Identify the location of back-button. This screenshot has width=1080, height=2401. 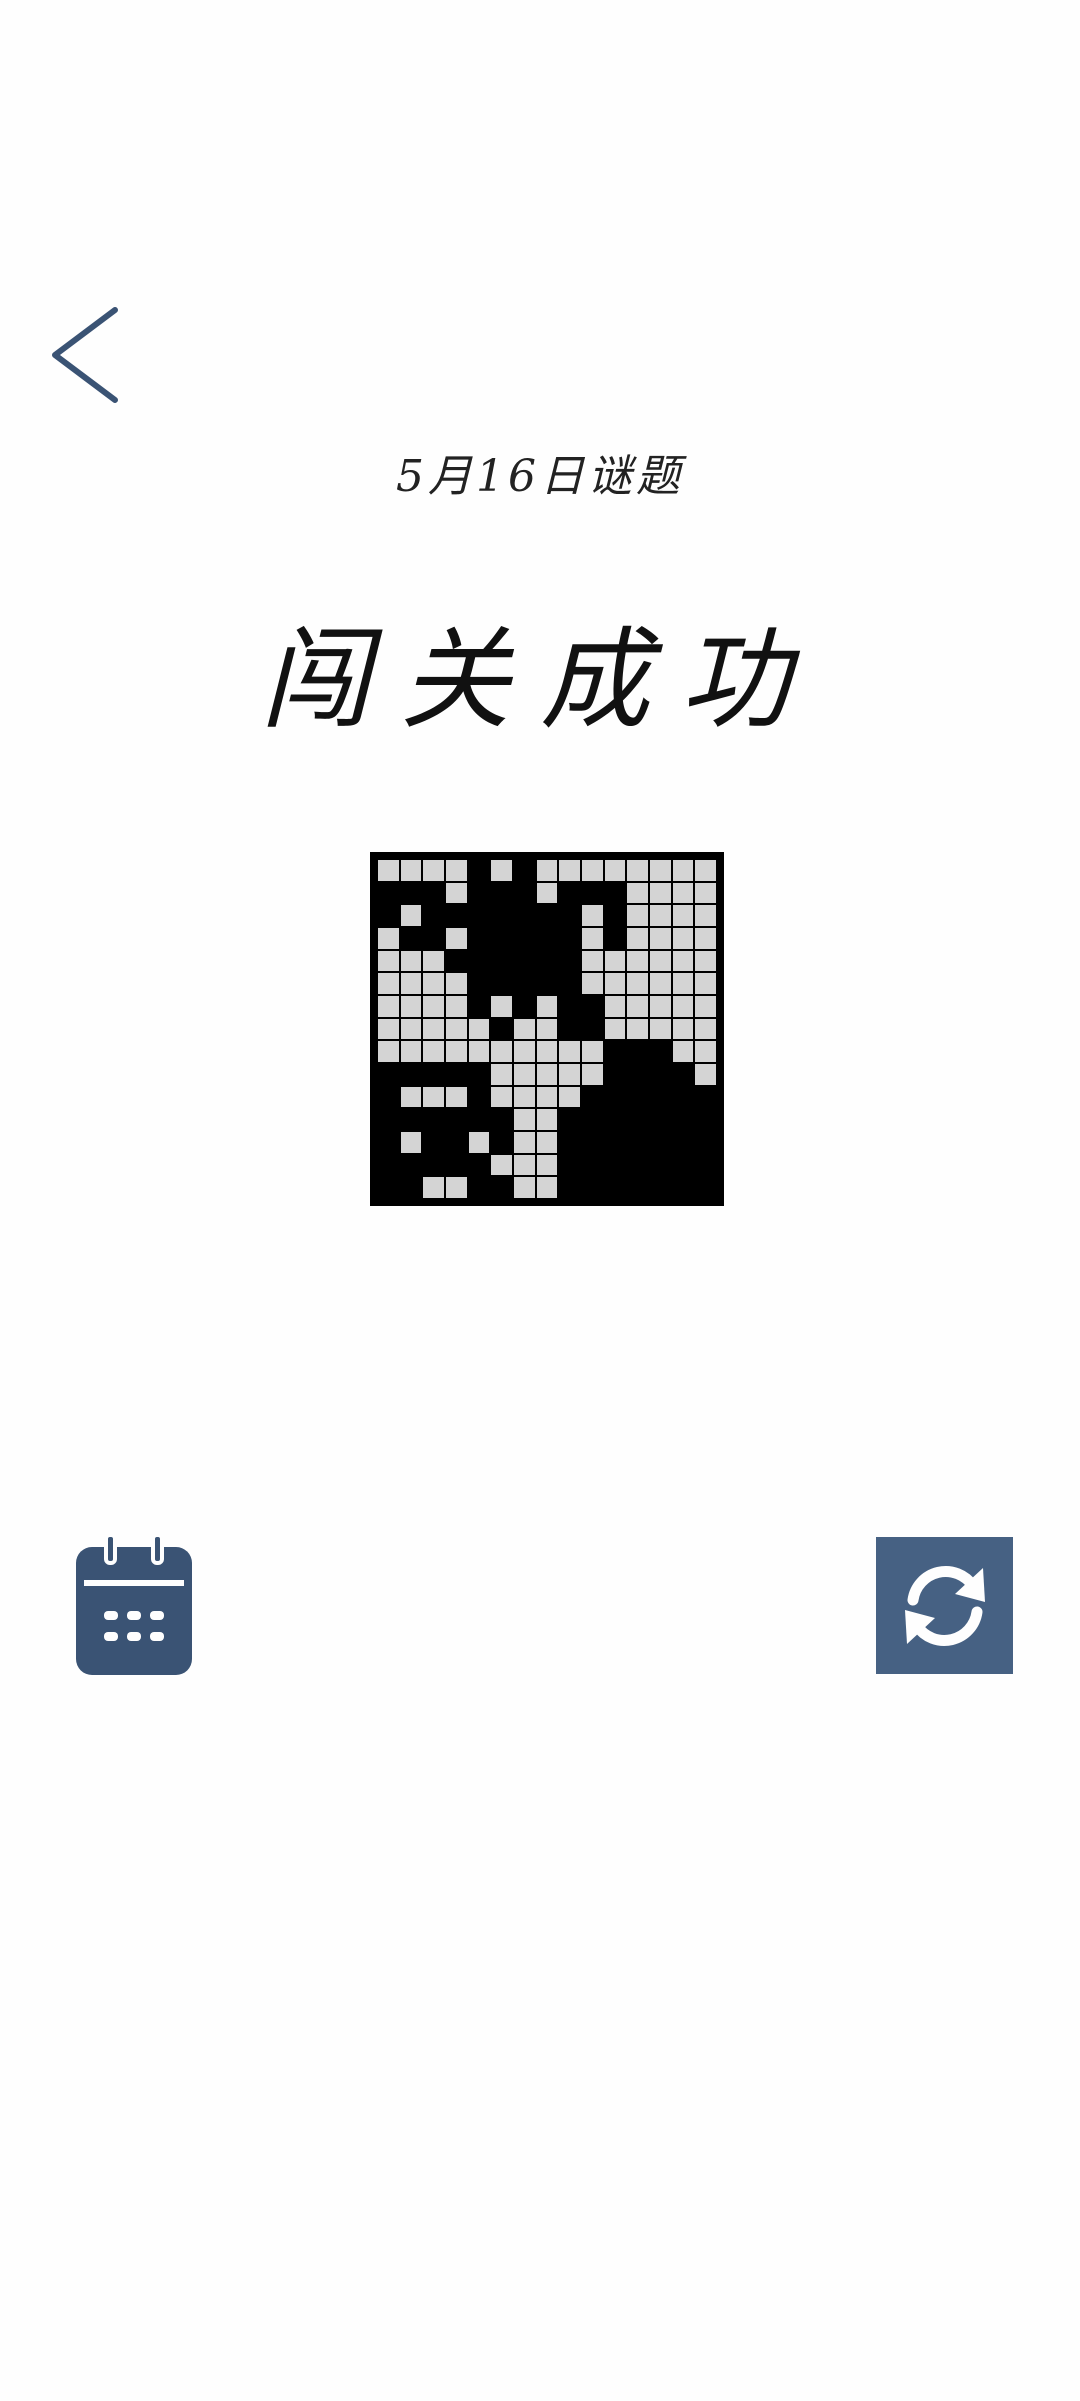
(85, 355).